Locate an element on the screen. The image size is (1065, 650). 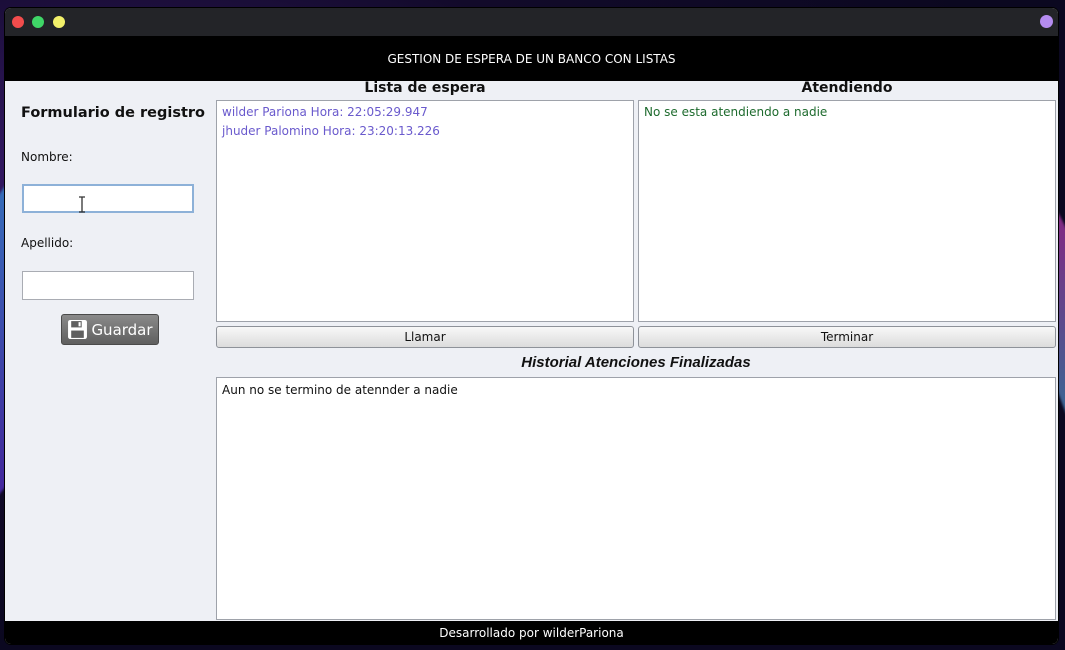
close-window-button is located at coordinates (18, 22).